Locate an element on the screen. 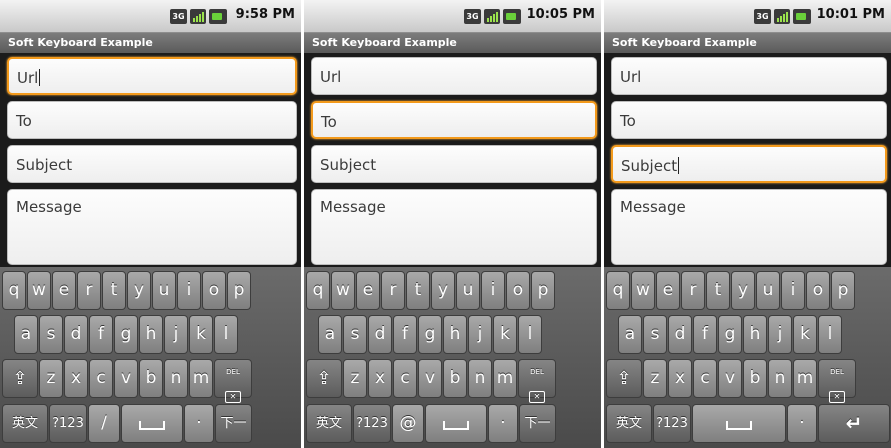 The image size is (891, 448). slash-key: / is located at coordinates (104, 423).